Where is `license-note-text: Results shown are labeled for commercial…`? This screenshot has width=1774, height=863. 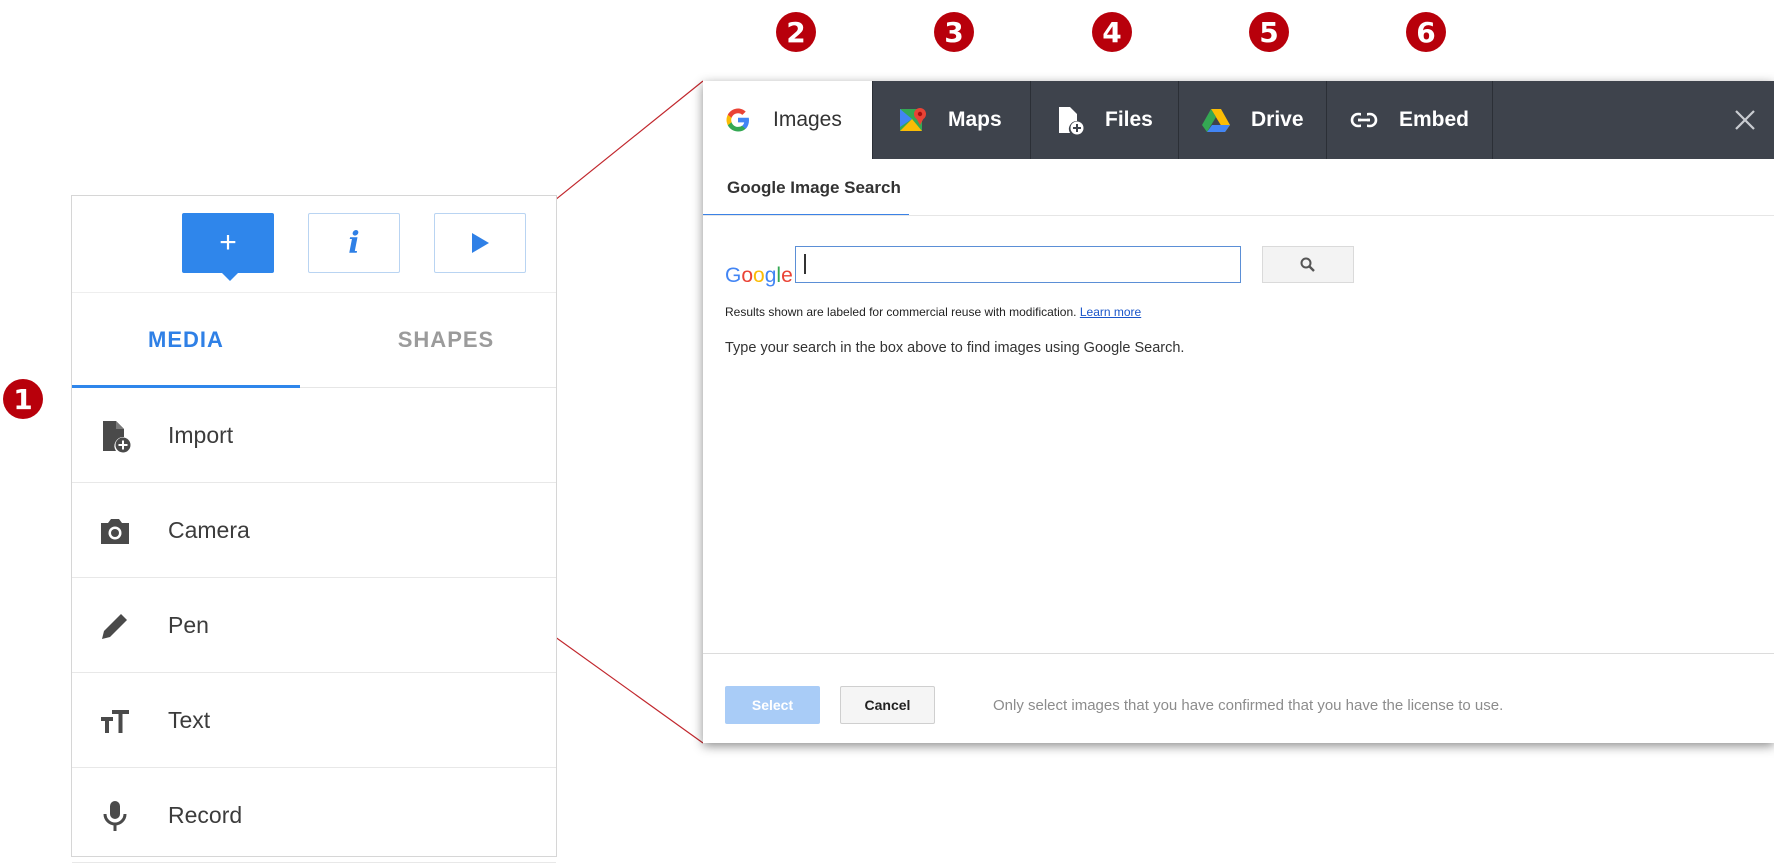
license-note-text: Results shown are labeled for commercial… is located at coordinates (901, 312).